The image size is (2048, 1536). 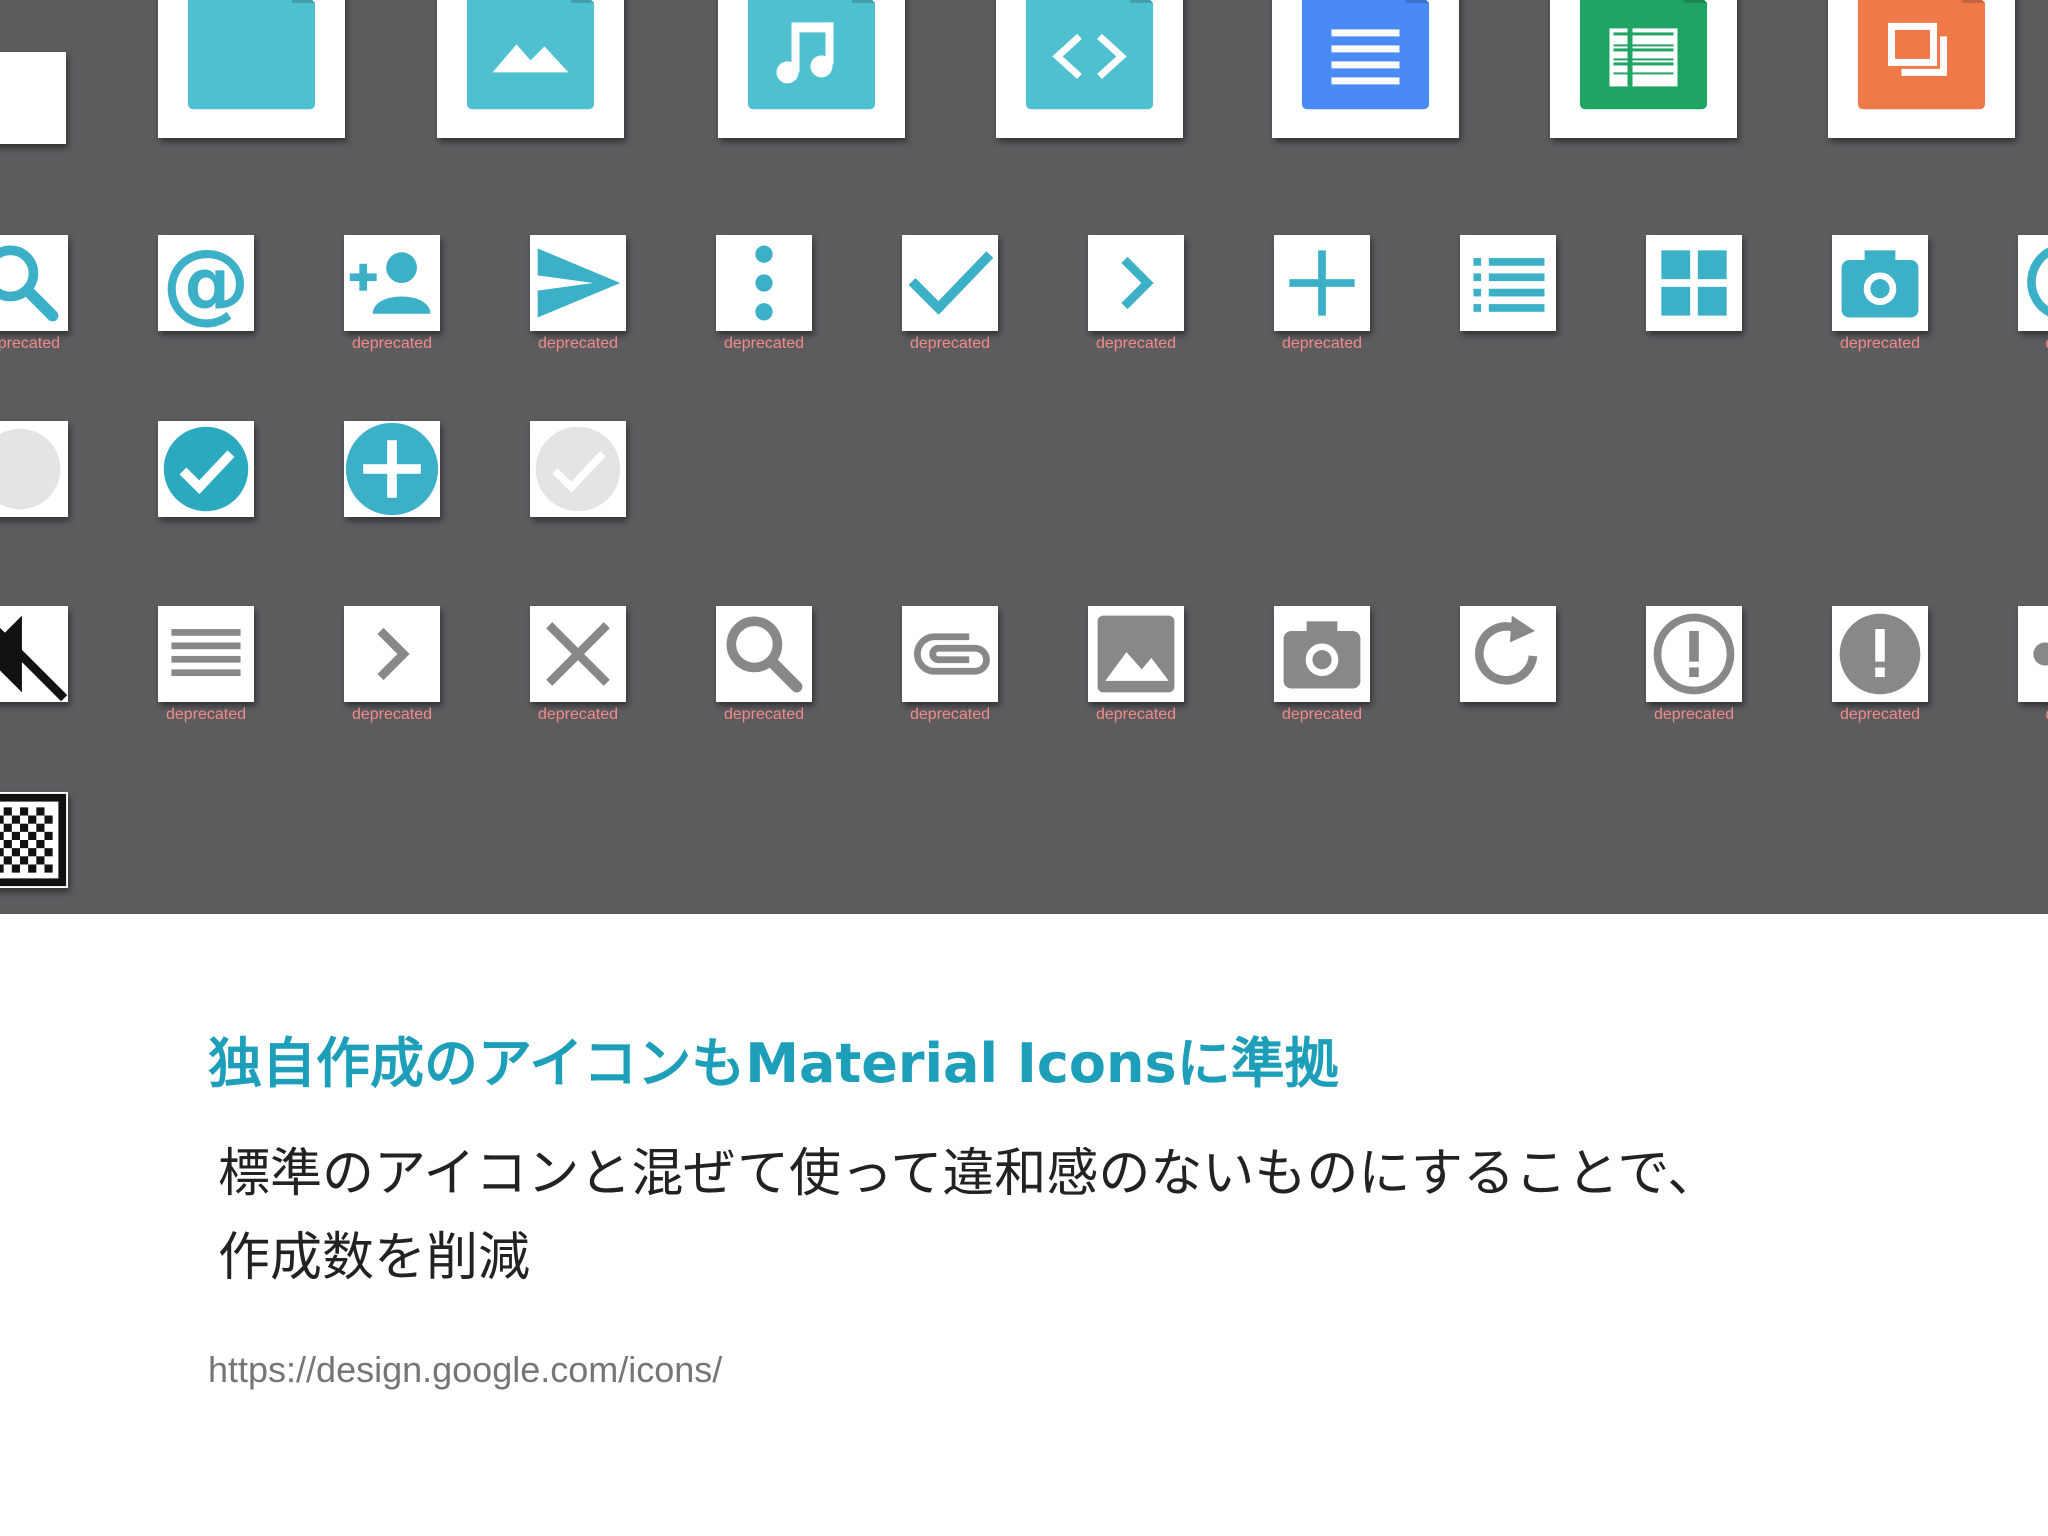 What do you see at coordinates (374, 1258) in the screenshot?
I see `slide-body-line-2: 作成数を削減` at bounding box center [374, 1258].